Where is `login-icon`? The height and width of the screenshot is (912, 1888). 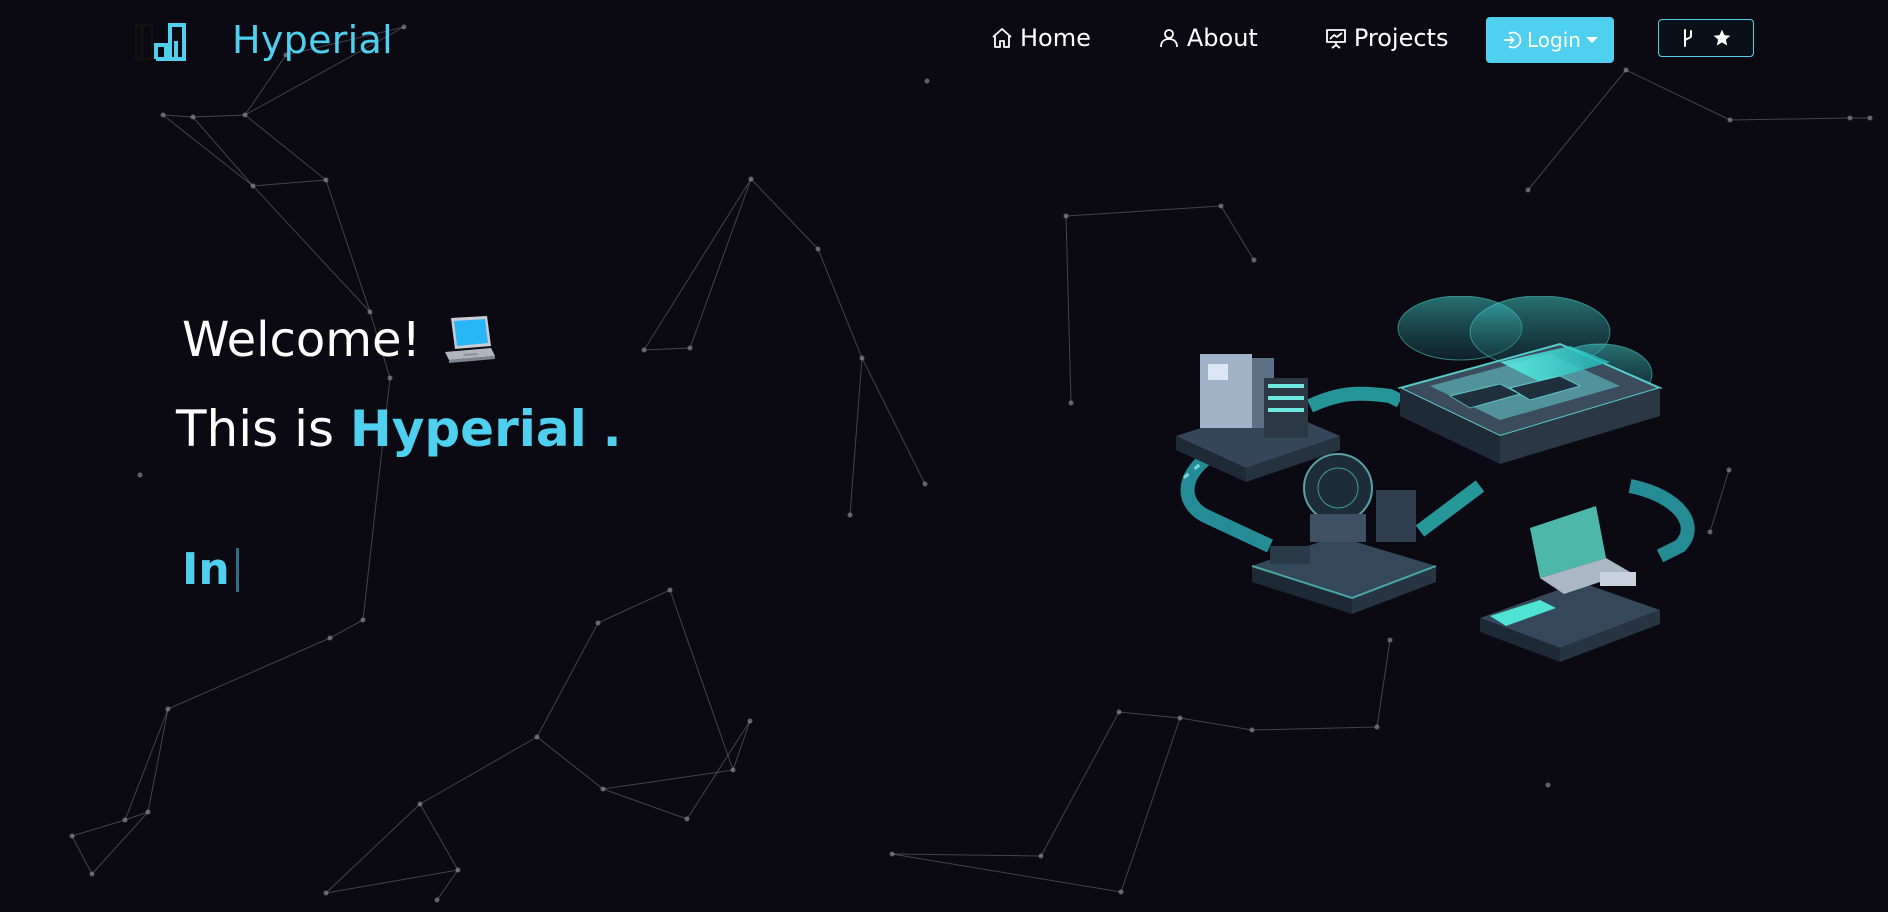 login-icon is located at coordinates (1512, 40).